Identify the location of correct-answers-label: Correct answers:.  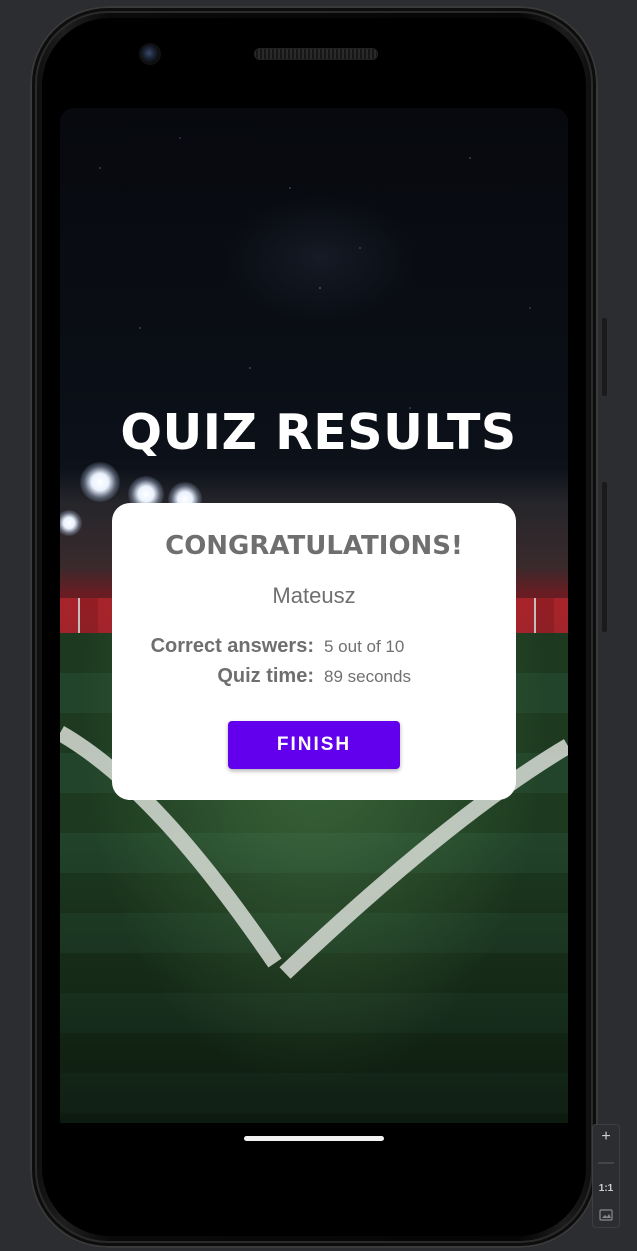
(232, 646).